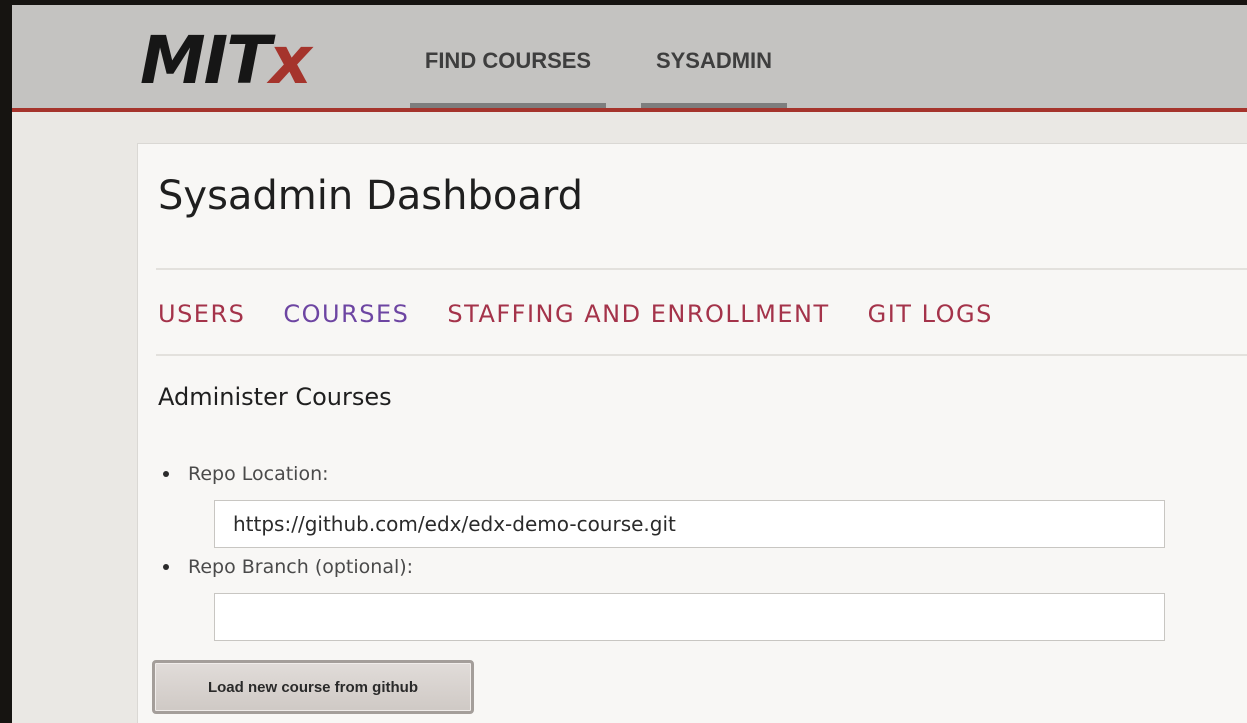 The height and width of the screenshot is (723, 1247). What do you see at coordinates (313, 687) in the screenshot?
I see `load-course-button: Load new course from github` at bounding box center [313, 687].